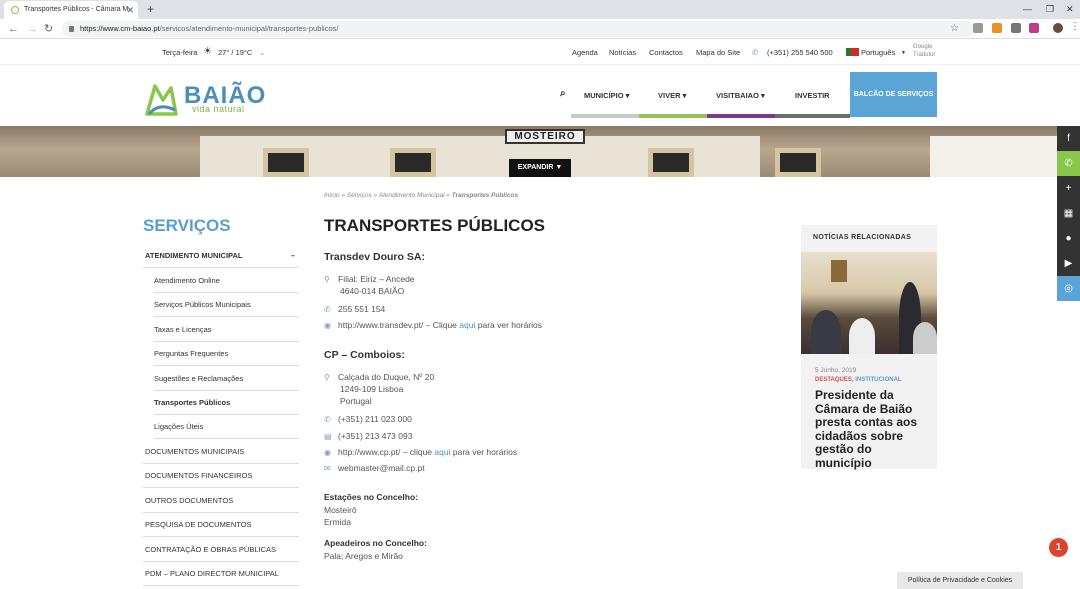  What do you see at coordinates (337, 522) in the screenshot?
I see `estacao-item: Ermida` at bounding box center [337, 522].